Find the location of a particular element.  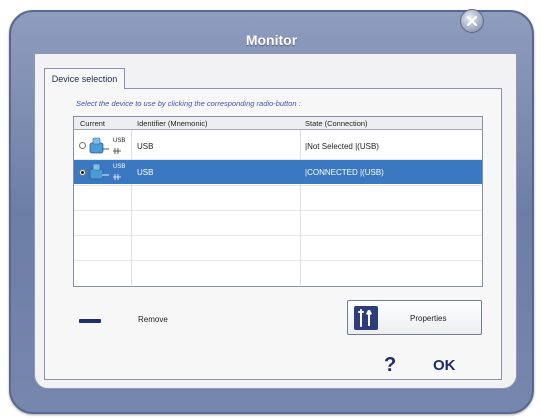

column-header-state: State (Connection) is located at coordinates (336, 123).